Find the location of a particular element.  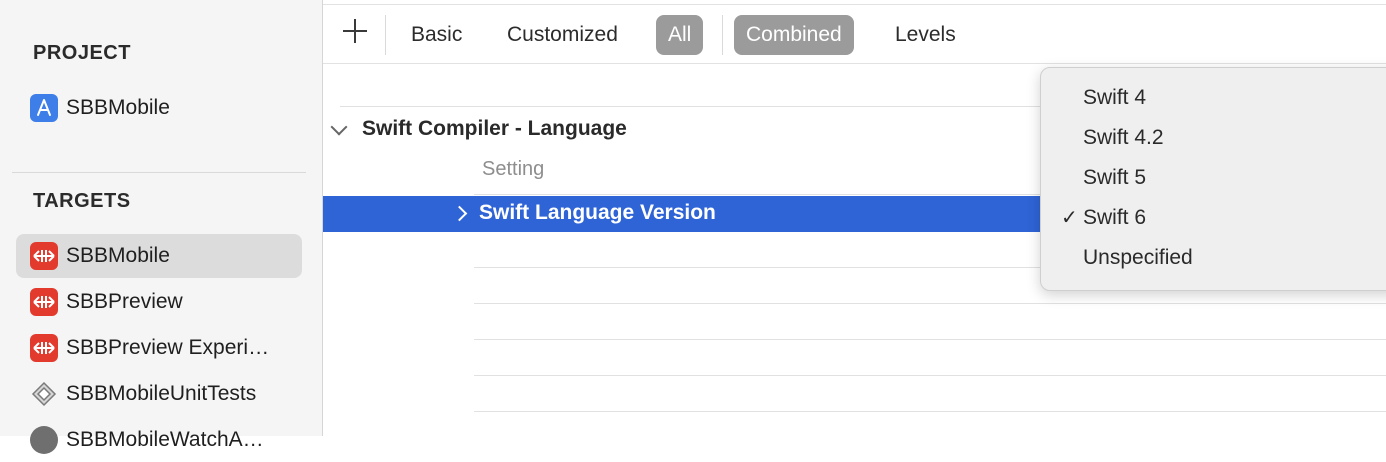

menu-item-label: Unspecified is located at coordinates (1138, 257).